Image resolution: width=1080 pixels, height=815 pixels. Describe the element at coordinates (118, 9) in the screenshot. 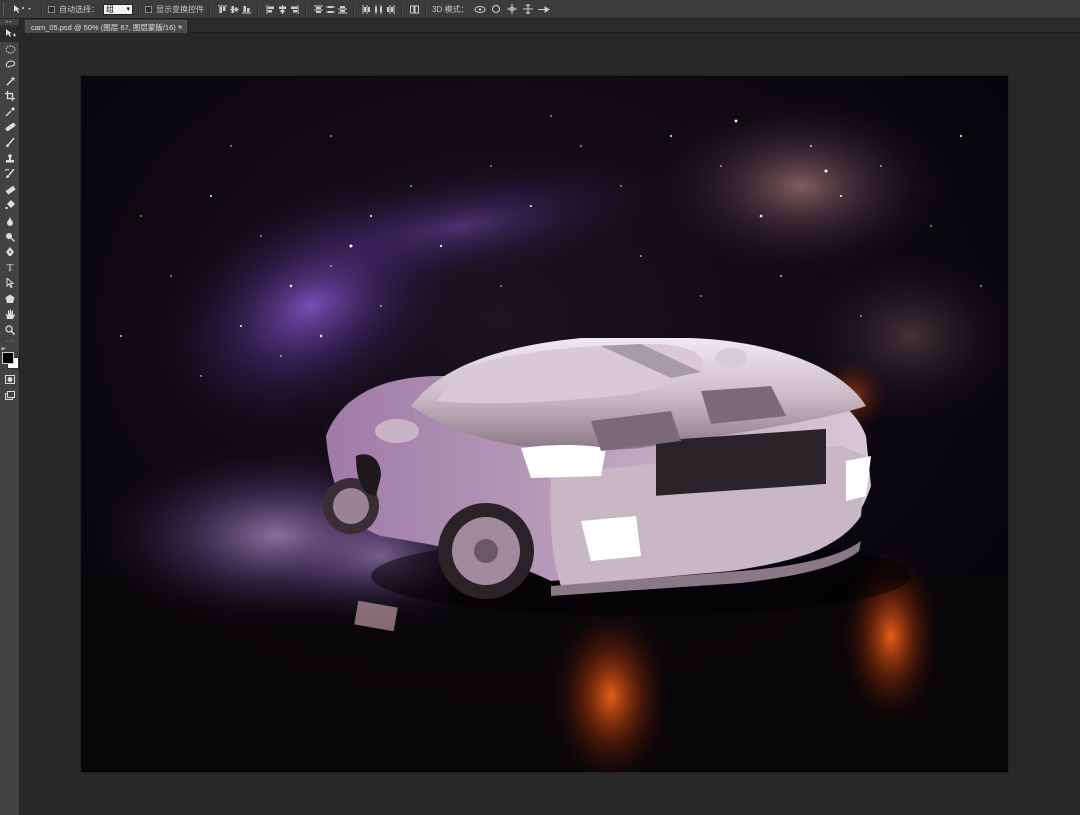

I see `auto-select-dropdown: 组` at that location.